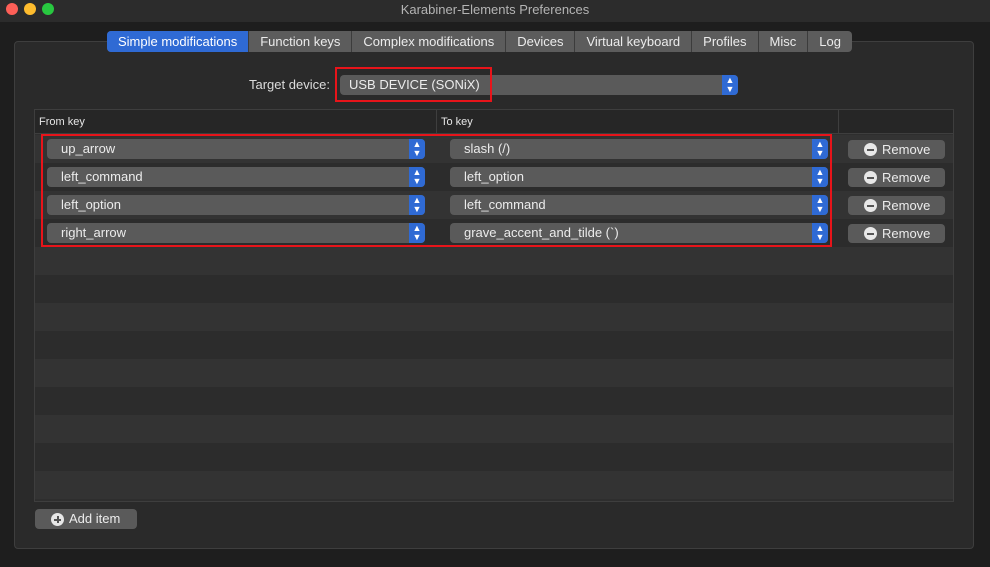  What do you see at coordinates (178, 41) in the screenshot?
I see `tab-simple-modifications: Simple modifications` at bounding box center [178, 41].